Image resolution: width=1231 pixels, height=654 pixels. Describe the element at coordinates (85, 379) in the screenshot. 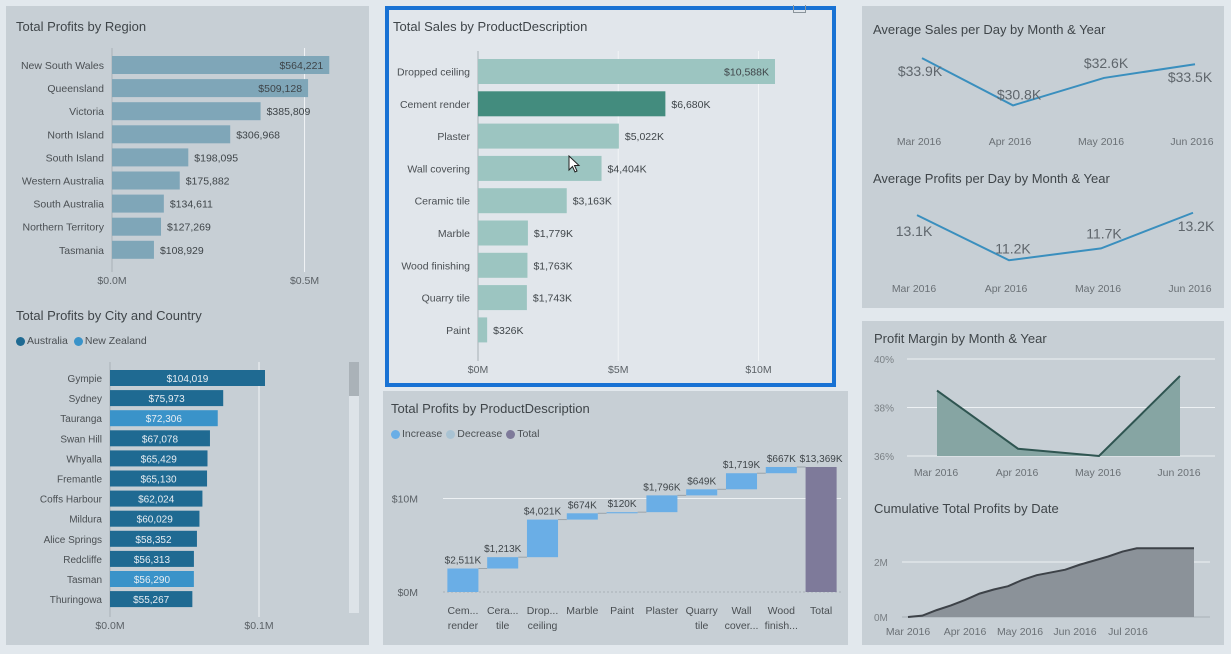

I see `category-label: Gympie` at that location.